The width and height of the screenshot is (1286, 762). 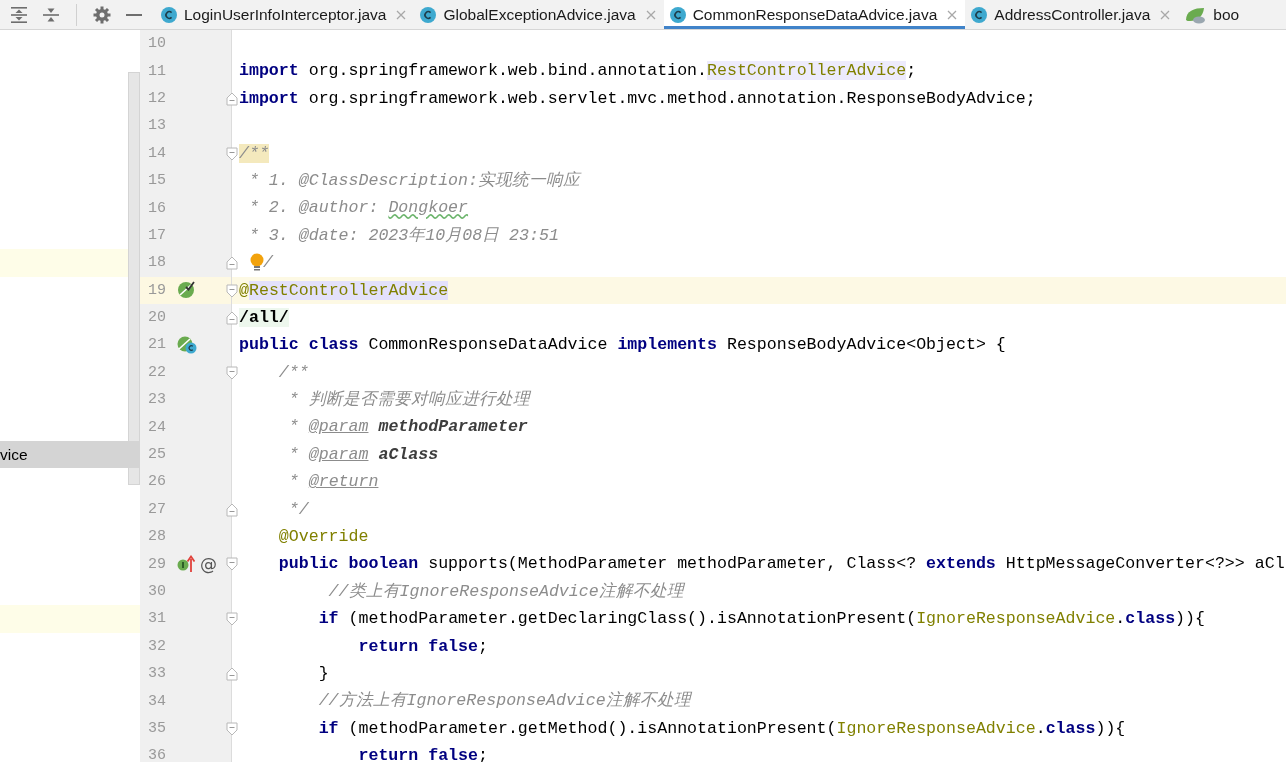 I want to click on code-line: import org.springframework.web.servlet.mvc.method.annotation.ResponseBodyAdvice;, so click(x=637, y=98).